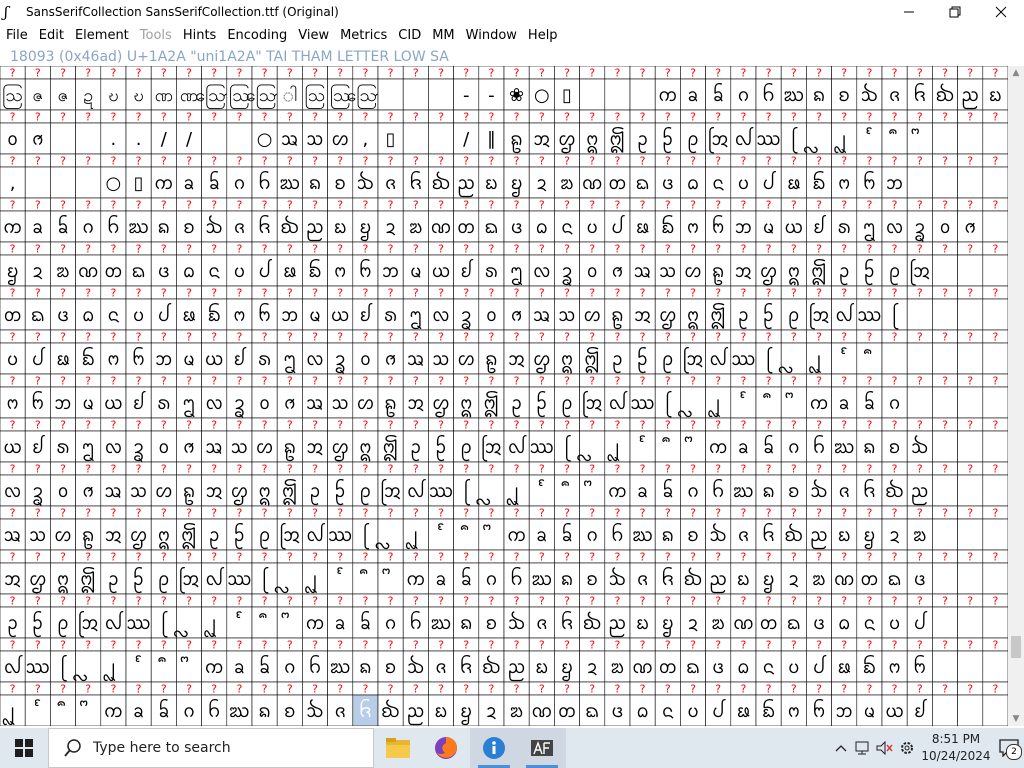 The height and width of the screenshot is (768, 1024). What do you see at coordinates (885, 748) in the screenshot?
I see `volume-muted-icon` at bounding box center [885, 748].